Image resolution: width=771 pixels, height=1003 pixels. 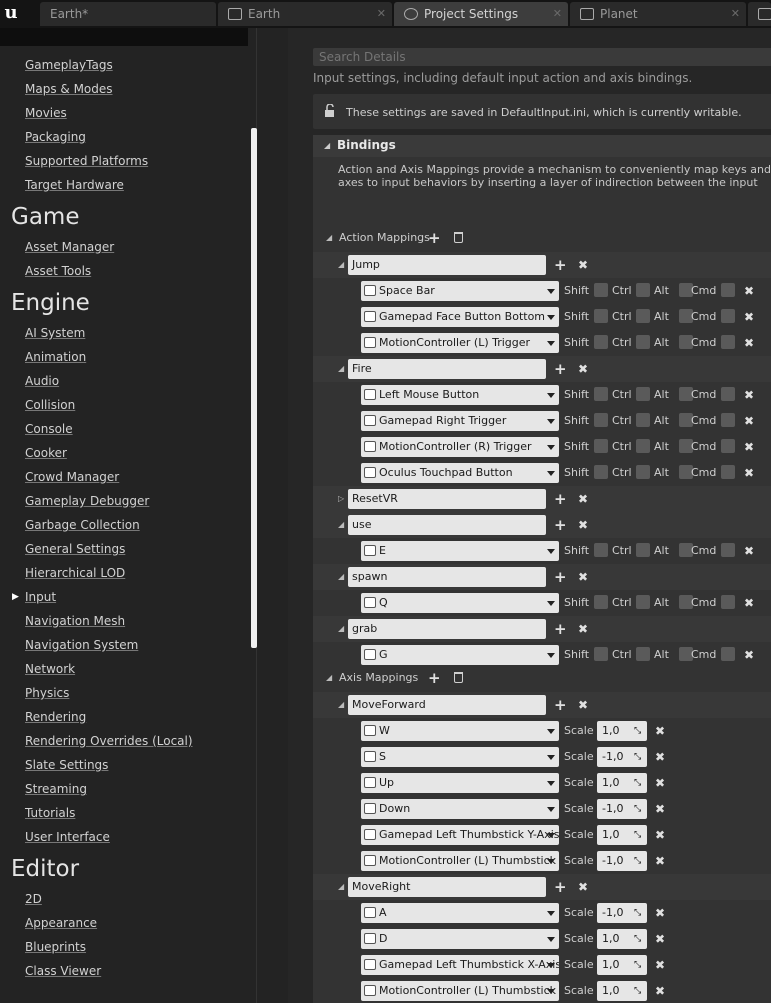 I want to click on clear-axis-mappings-icon, so click(x=458, y=677).